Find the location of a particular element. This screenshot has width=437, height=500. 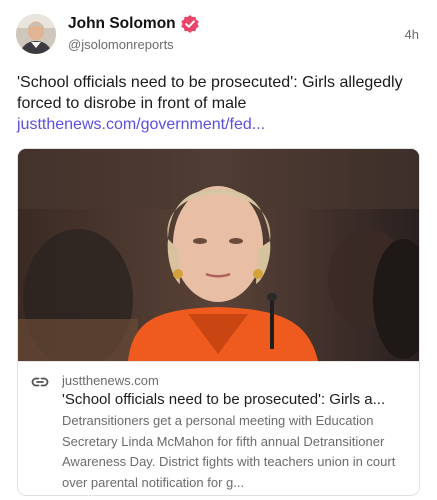

author-handle: @jsolomonreports is located at coordinates (121, 44).